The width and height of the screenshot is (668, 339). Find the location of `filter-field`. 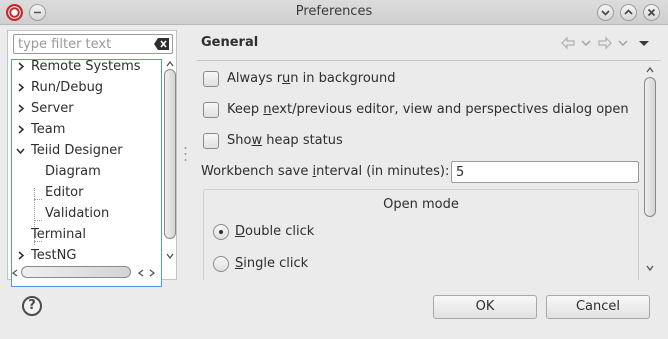

filter-field is located at coordinates (93, 44).